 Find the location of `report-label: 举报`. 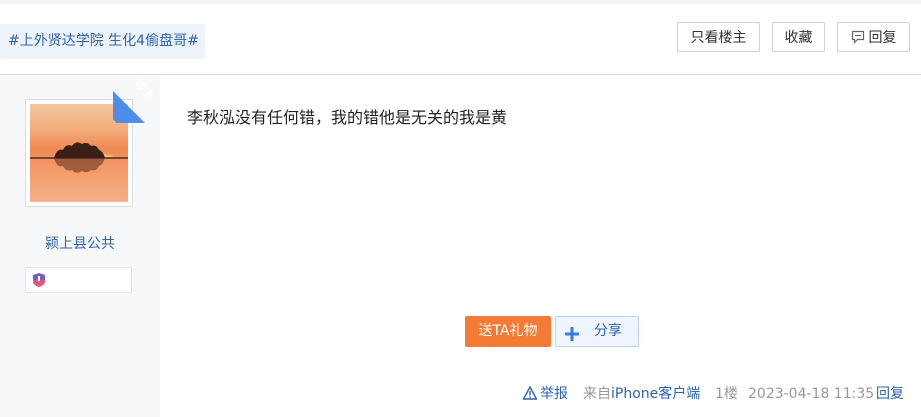

report-label: 举报 is located at coordinates (554, 394).